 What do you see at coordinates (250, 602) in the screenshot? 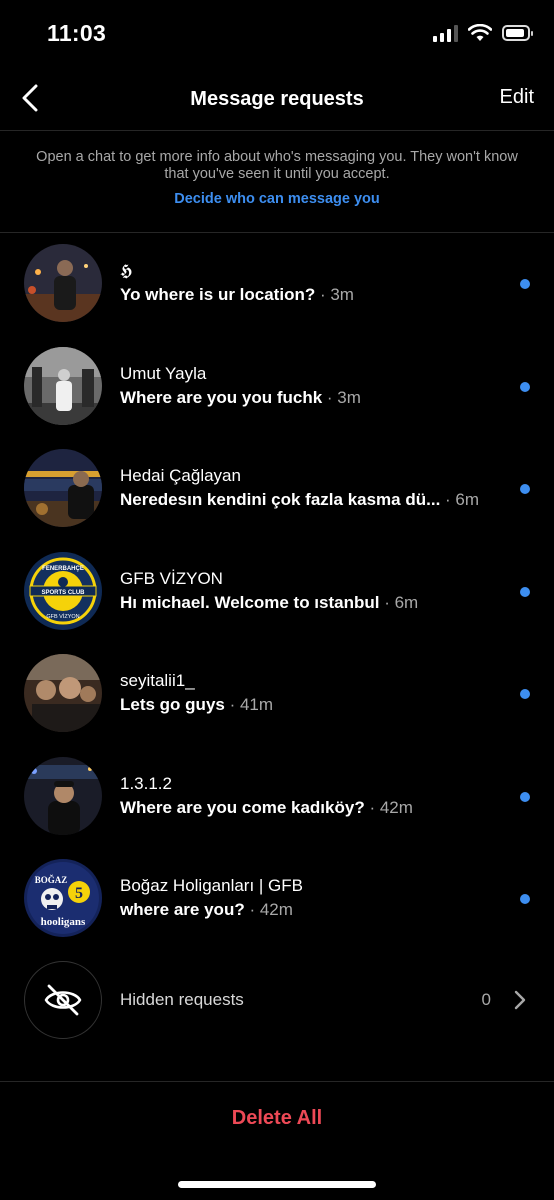
I see `message-text: Hı michael. Welcome to ıstanbul` at bounding box center [250, 602].